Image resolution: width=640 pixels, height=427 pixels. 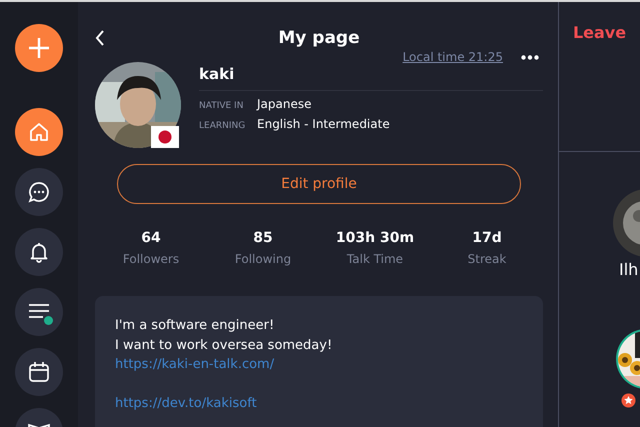 What do you see at coordinates (221, 106) in the screenshot?
I see `language-label: NATIVE IN` at bounding box center [221, 106].